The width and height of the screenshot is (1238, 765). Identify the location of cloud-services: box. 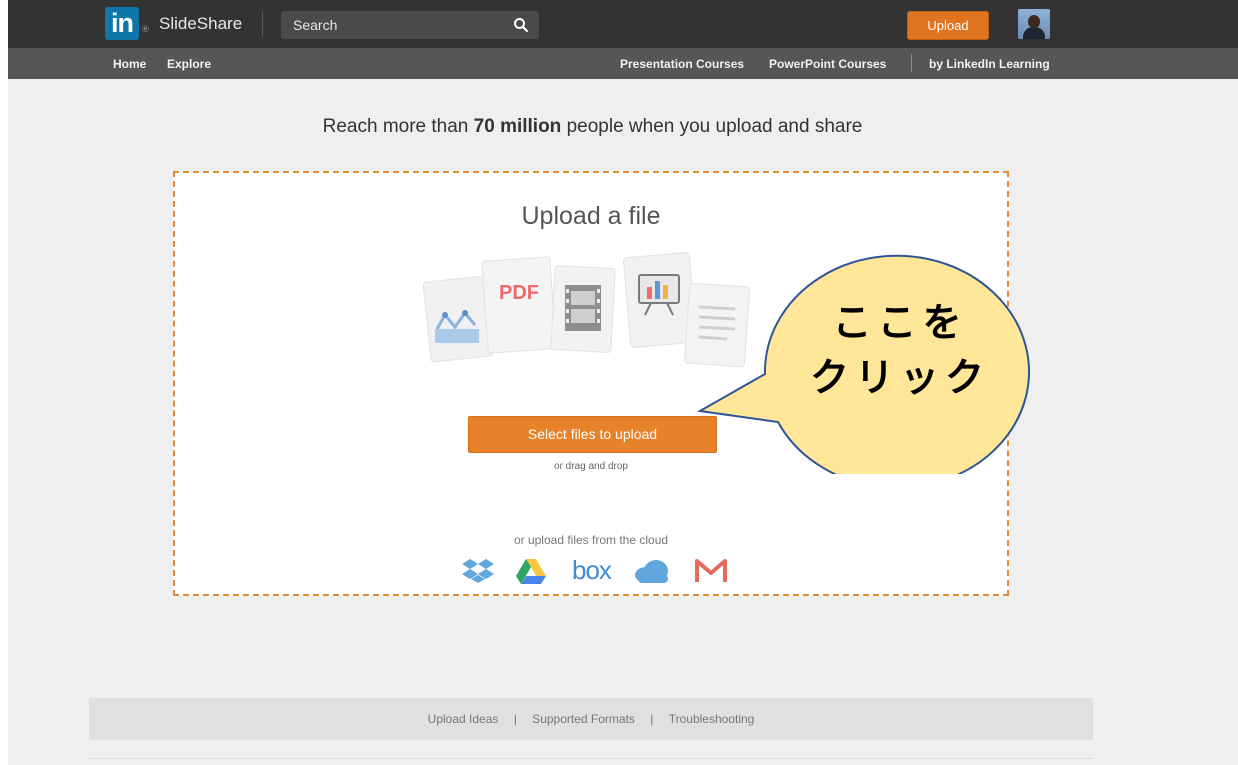
(597, 573).